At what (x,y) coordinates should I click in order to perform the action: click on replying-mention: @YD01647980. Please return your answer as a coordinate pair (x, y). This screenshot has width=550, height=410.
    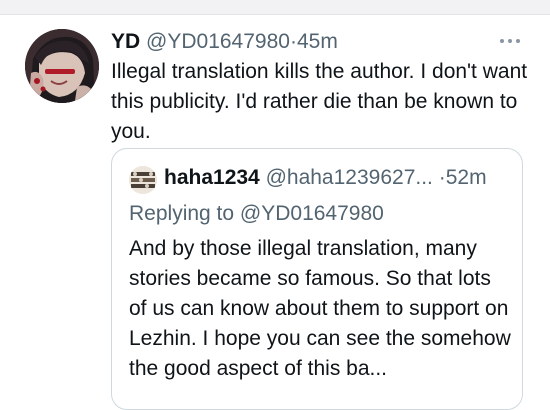
    Looking at the image, I should click on (312, 213).